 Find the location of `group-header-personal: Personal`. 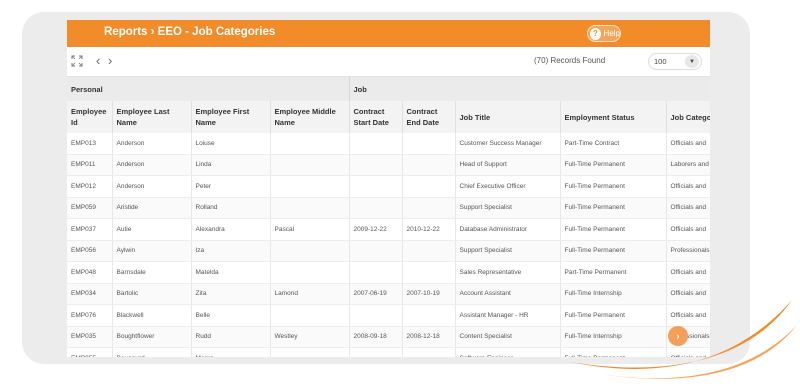

group-header-personal: Personal is located at coordinates (208, 89).